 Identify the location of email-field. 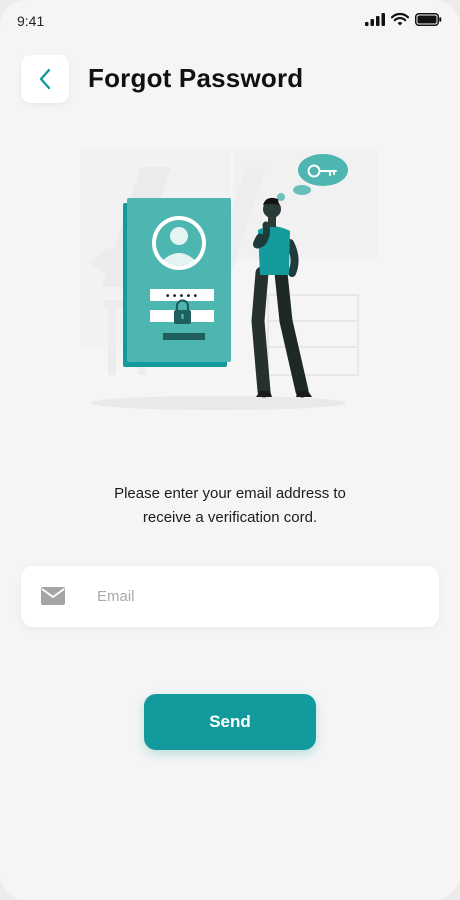
(230, 596).